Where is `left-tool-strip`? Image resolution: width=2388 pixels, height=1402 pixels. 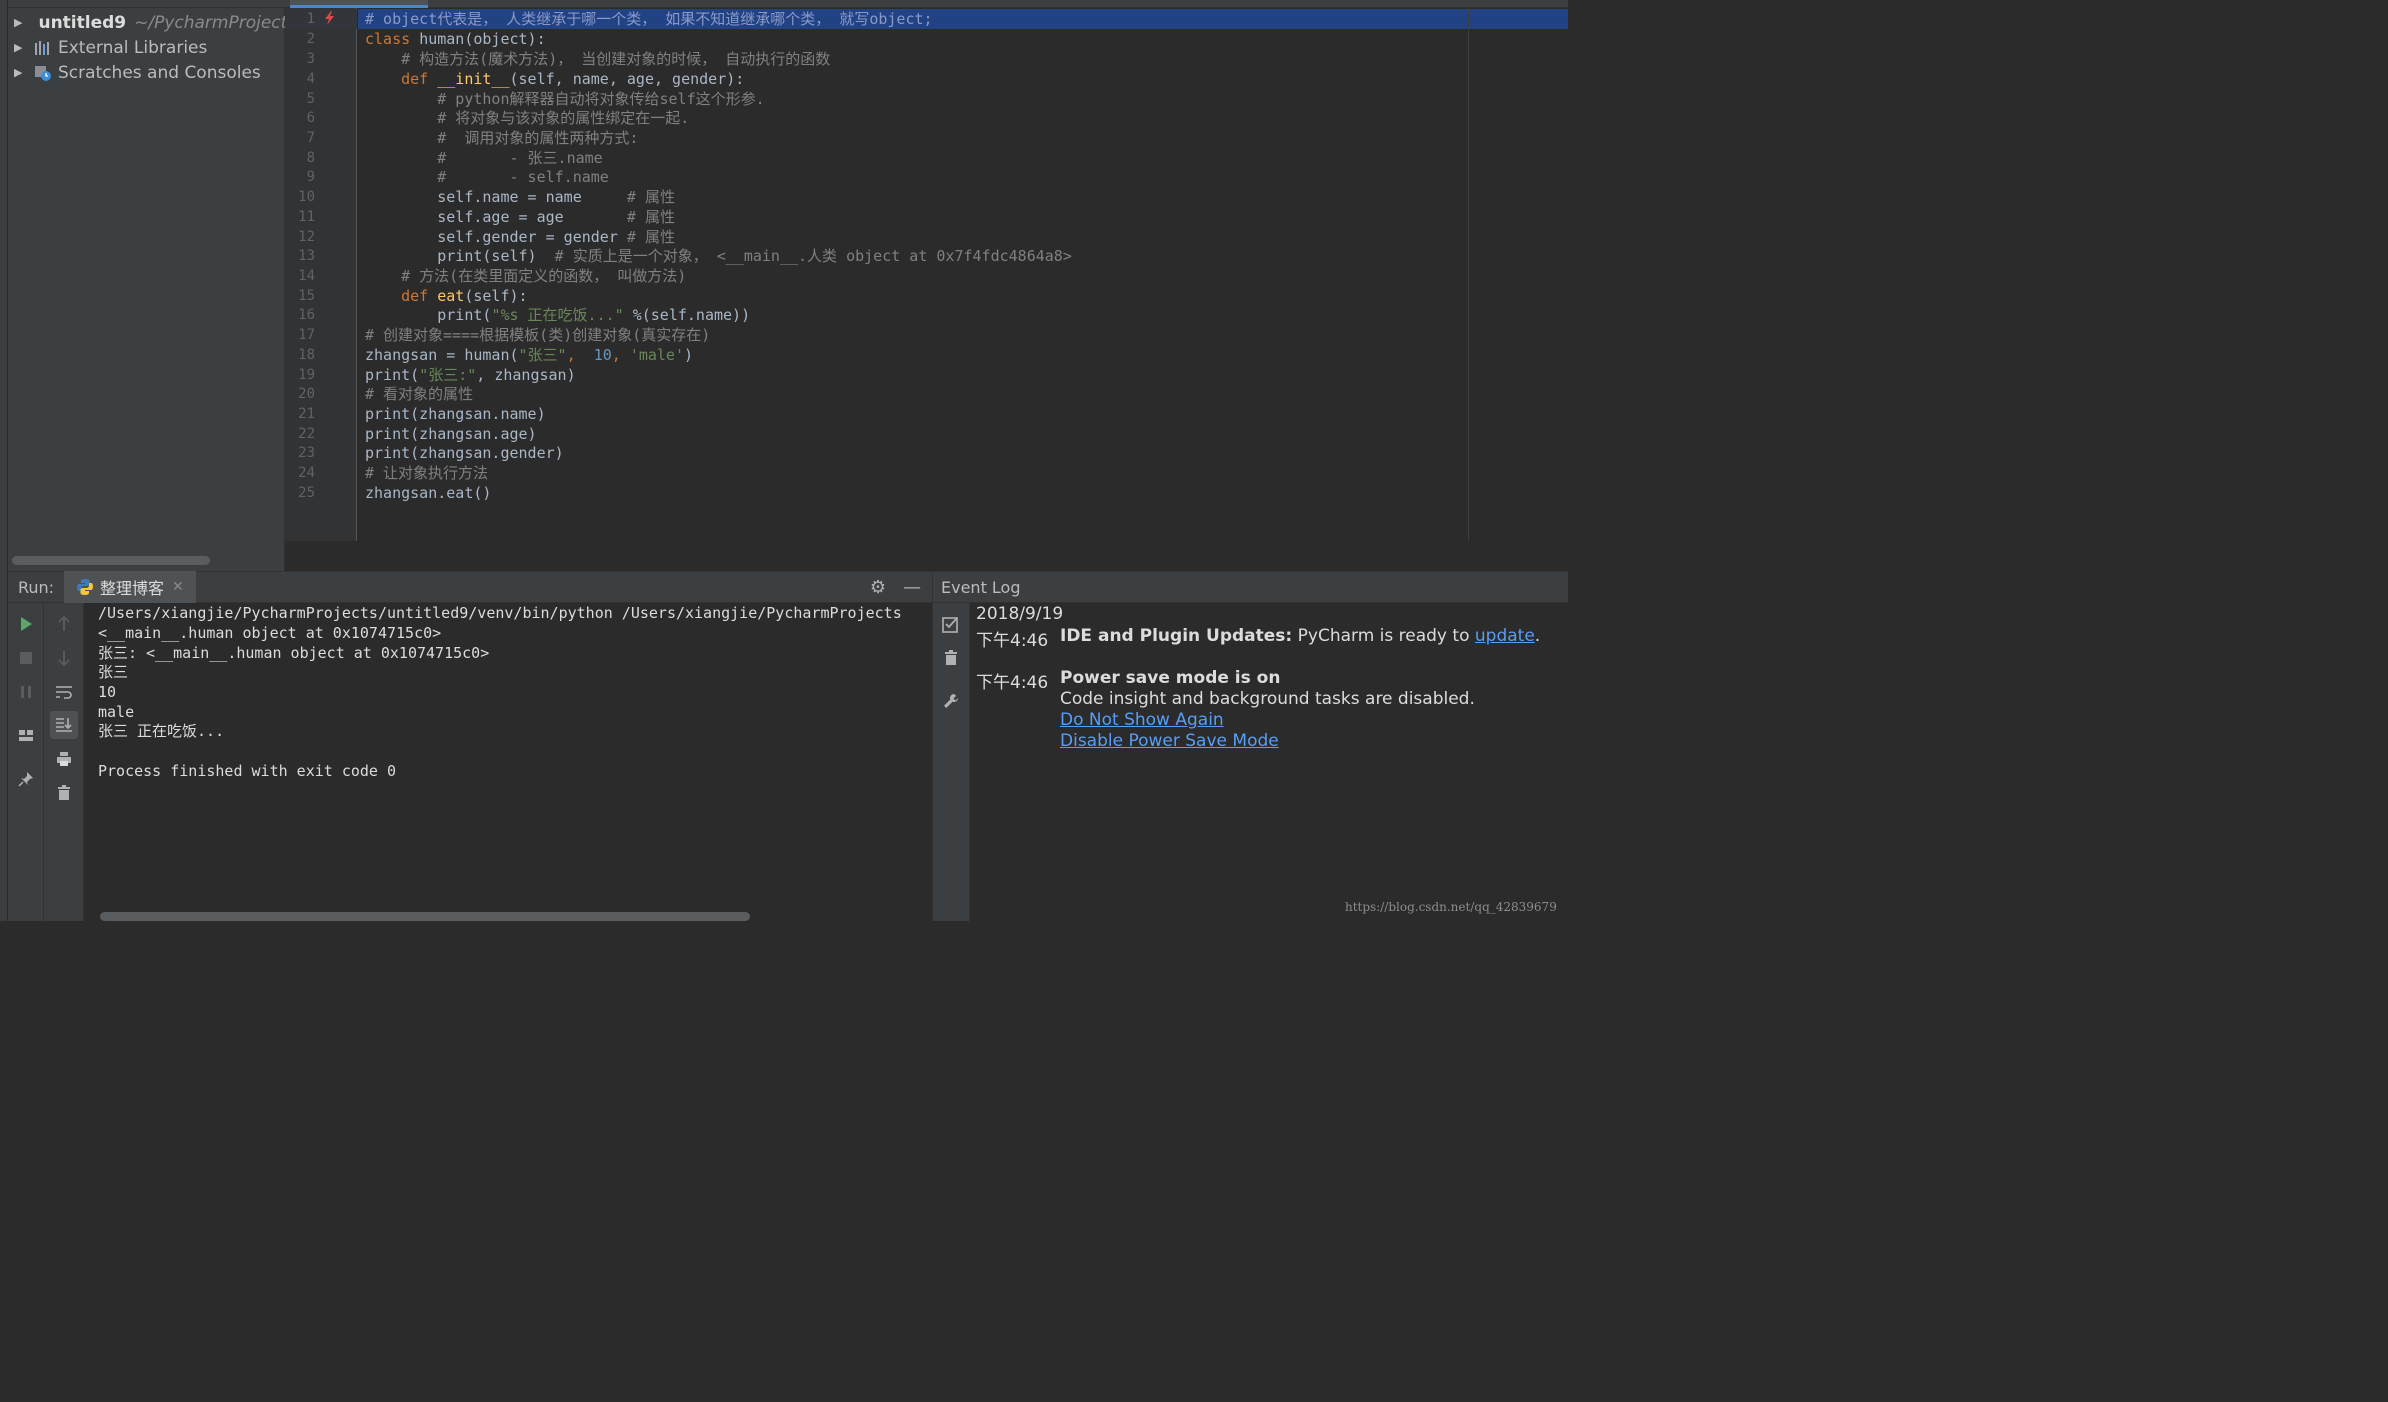
left-tool-strip is located at coordinates (4, 460).